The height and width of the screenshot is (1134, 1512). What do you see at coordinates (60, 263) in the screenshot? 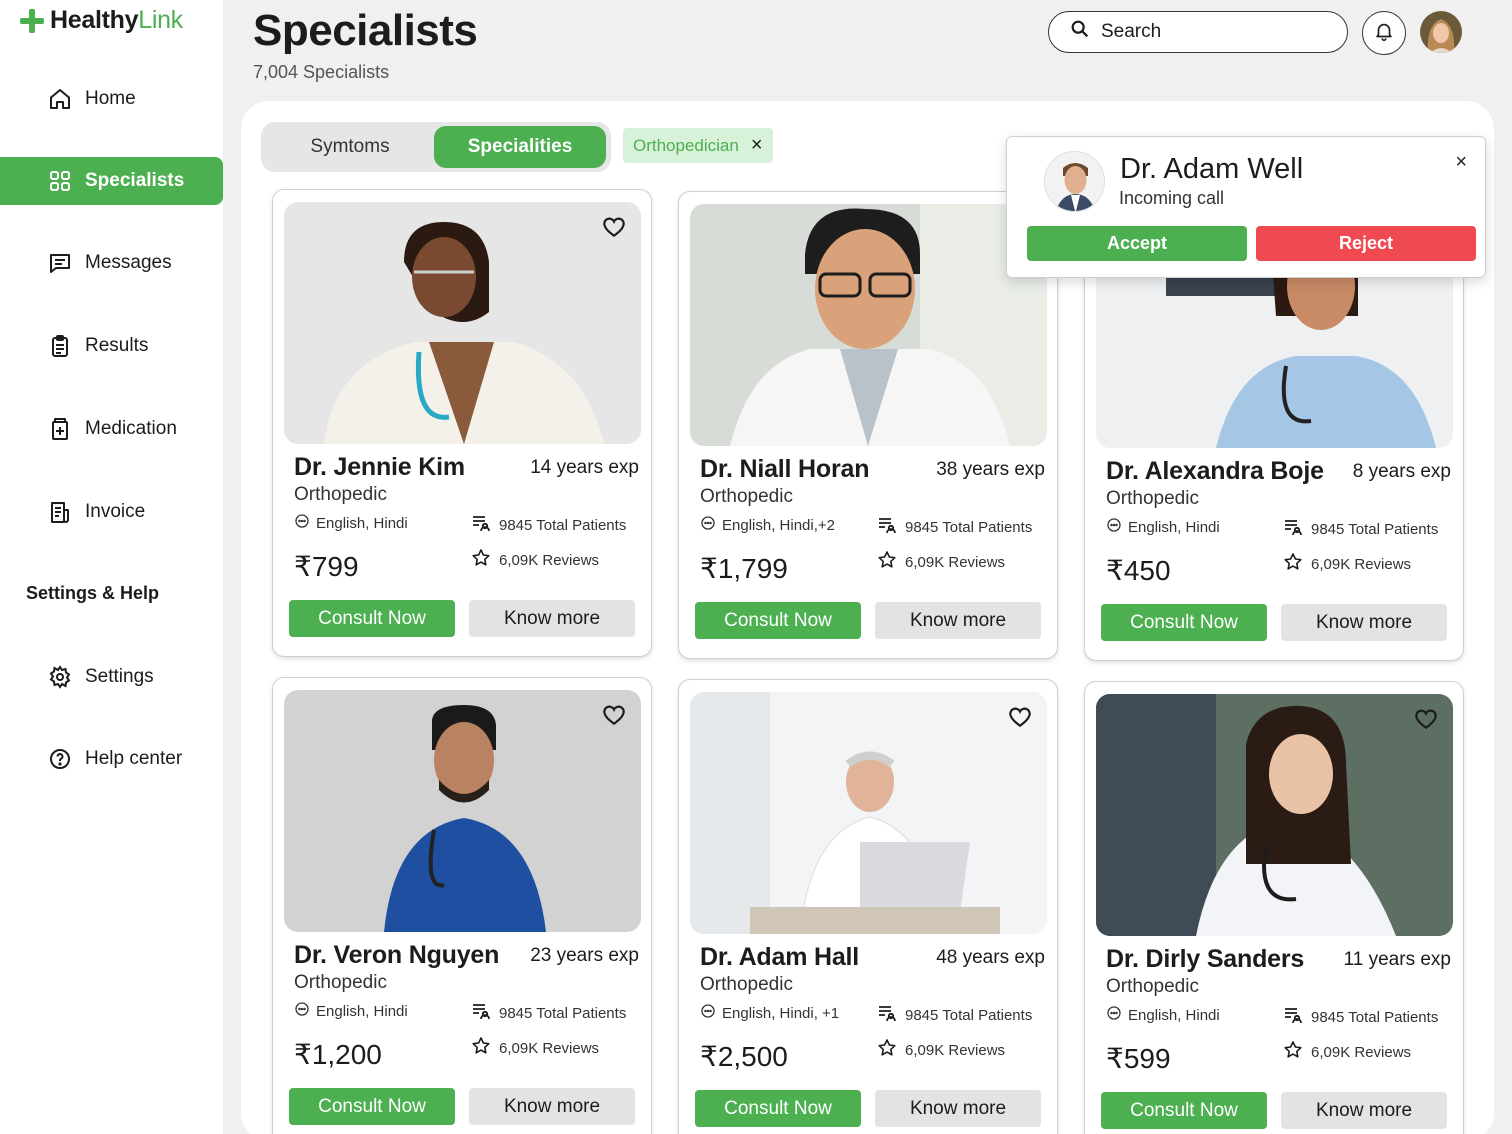
I see `message-icon` at bounding box center [60, 263].